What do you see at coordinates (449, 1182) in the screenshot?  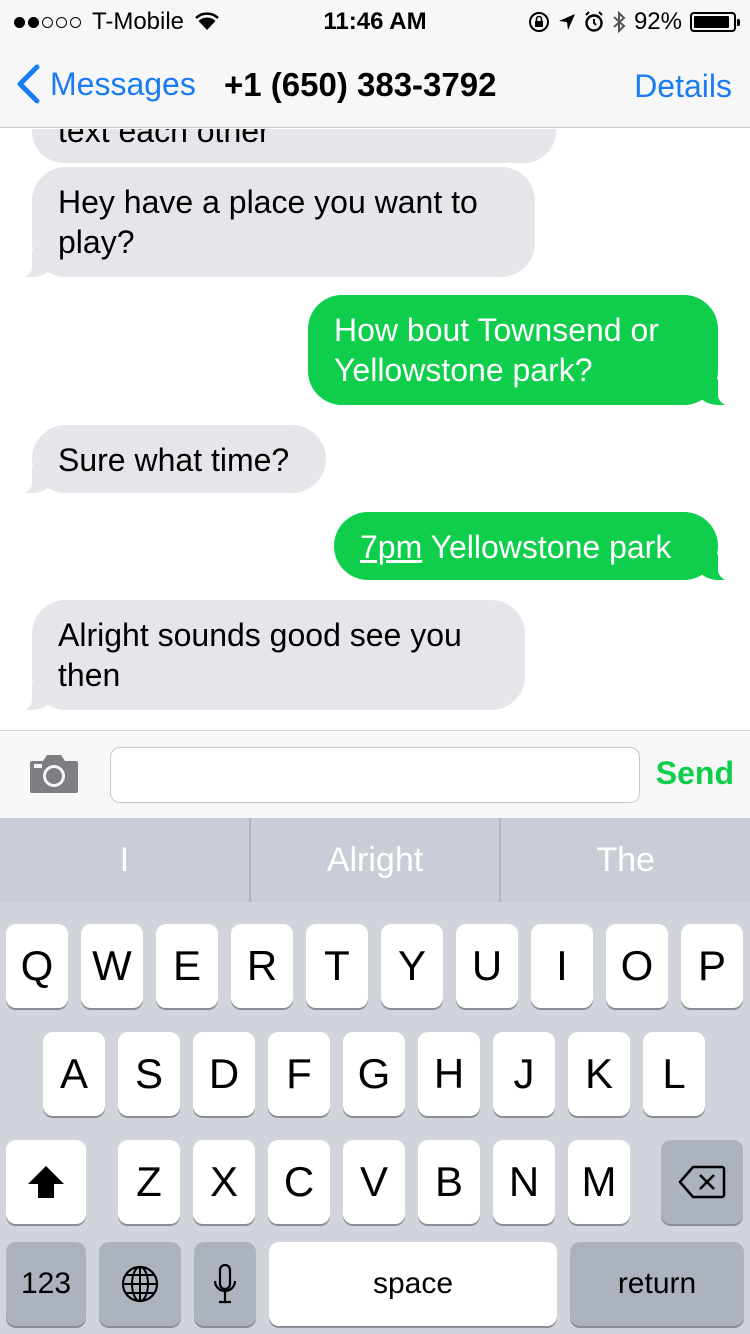 I see `key-b: B` at bounding box center [449, 1182].